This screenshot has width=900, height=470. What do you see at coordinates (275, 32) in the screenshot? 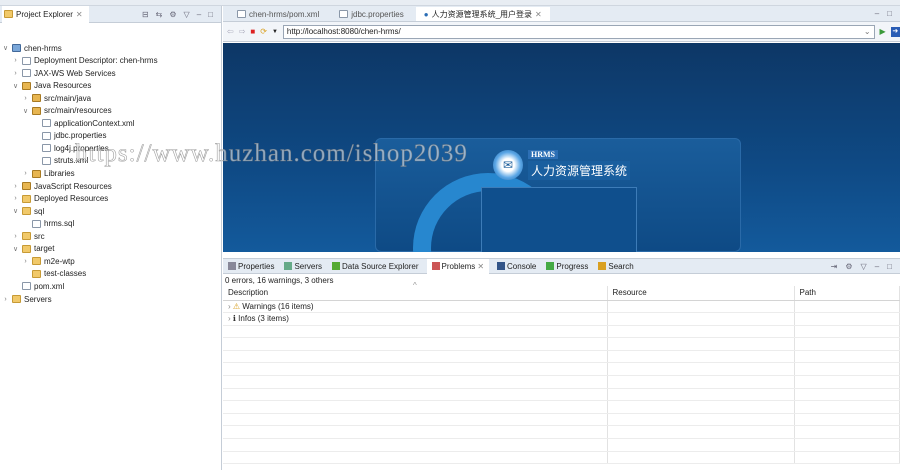
I see `dropdown-icon: ▼` at bounding box center [275, 32].